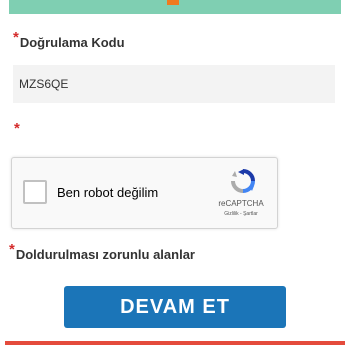  Describe the element at coordinates (72, 42) in the screenshot. I see `verification-code-label-text: Doğrulama Kodu` at that location.